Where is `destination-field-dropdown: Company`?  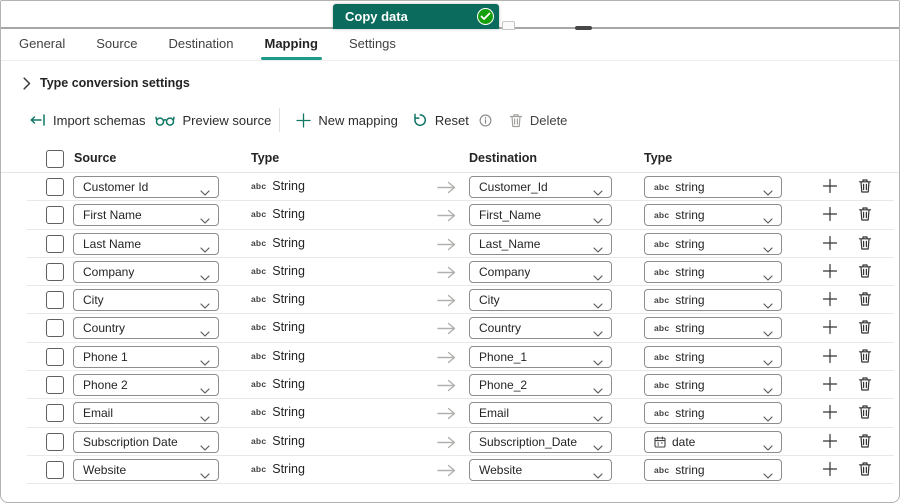
destination-field-dropdown: Company is located at coordinates (540, 271).